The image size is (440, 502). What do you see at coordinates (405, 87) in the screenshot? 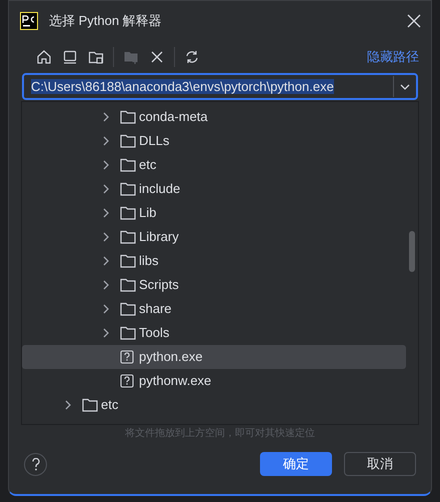
I see `dropdown-caret-icon` at bounding box center [405, 87].